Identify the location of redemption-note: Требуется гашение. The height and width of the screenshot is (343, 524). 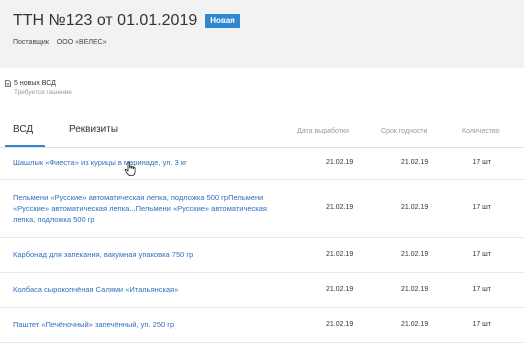
(43, 92).